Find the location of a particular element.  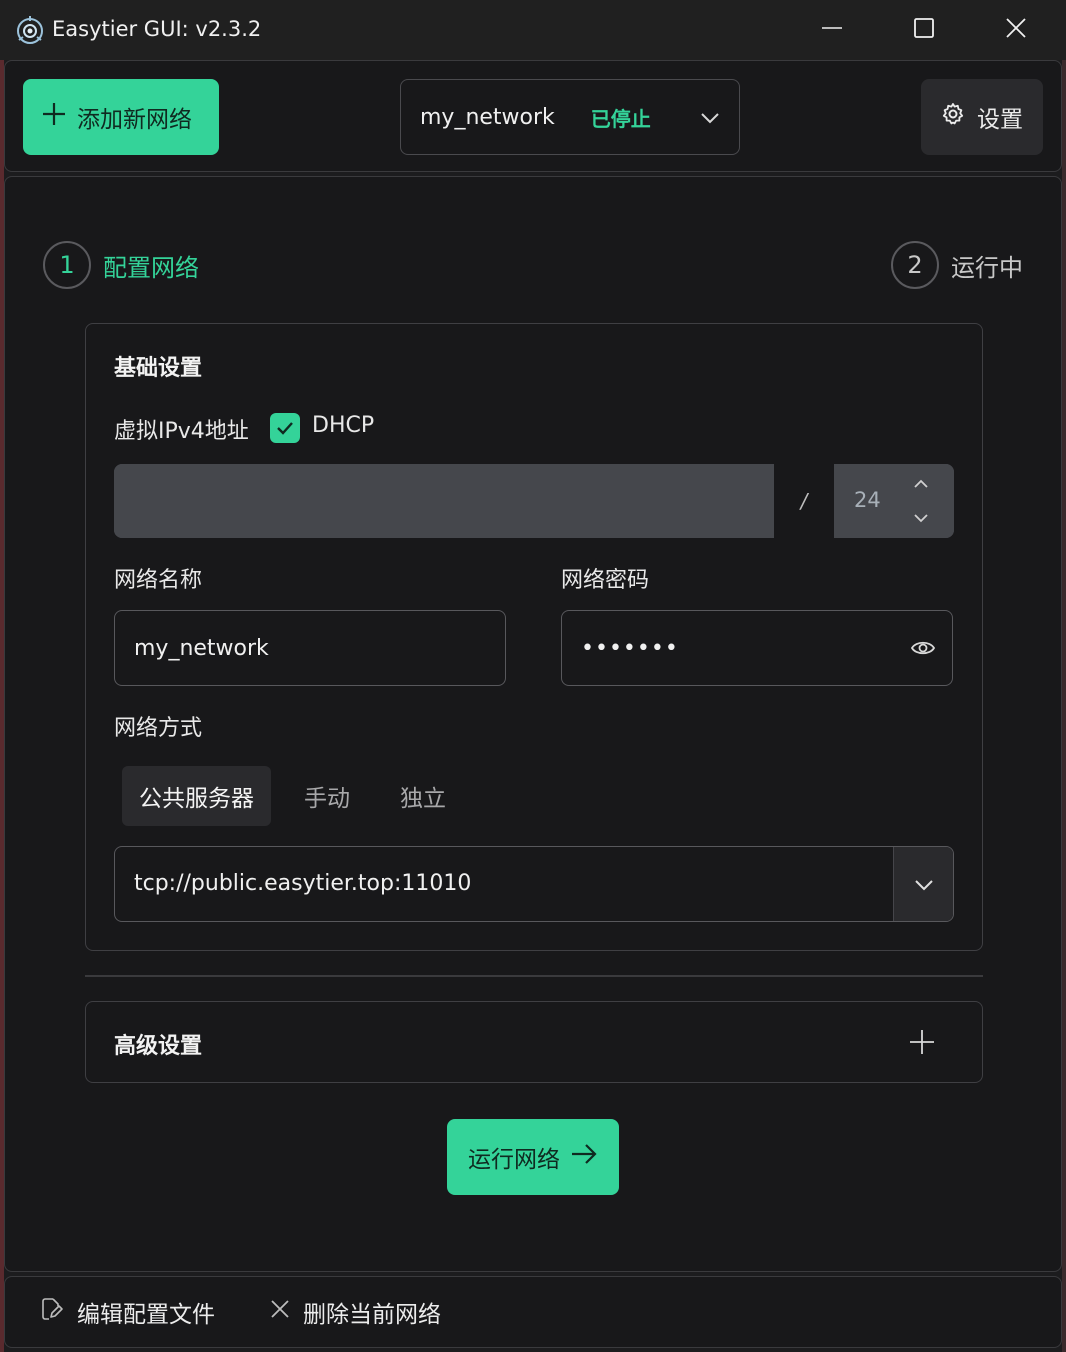

gear-icon is located at coordinates (953, 117).